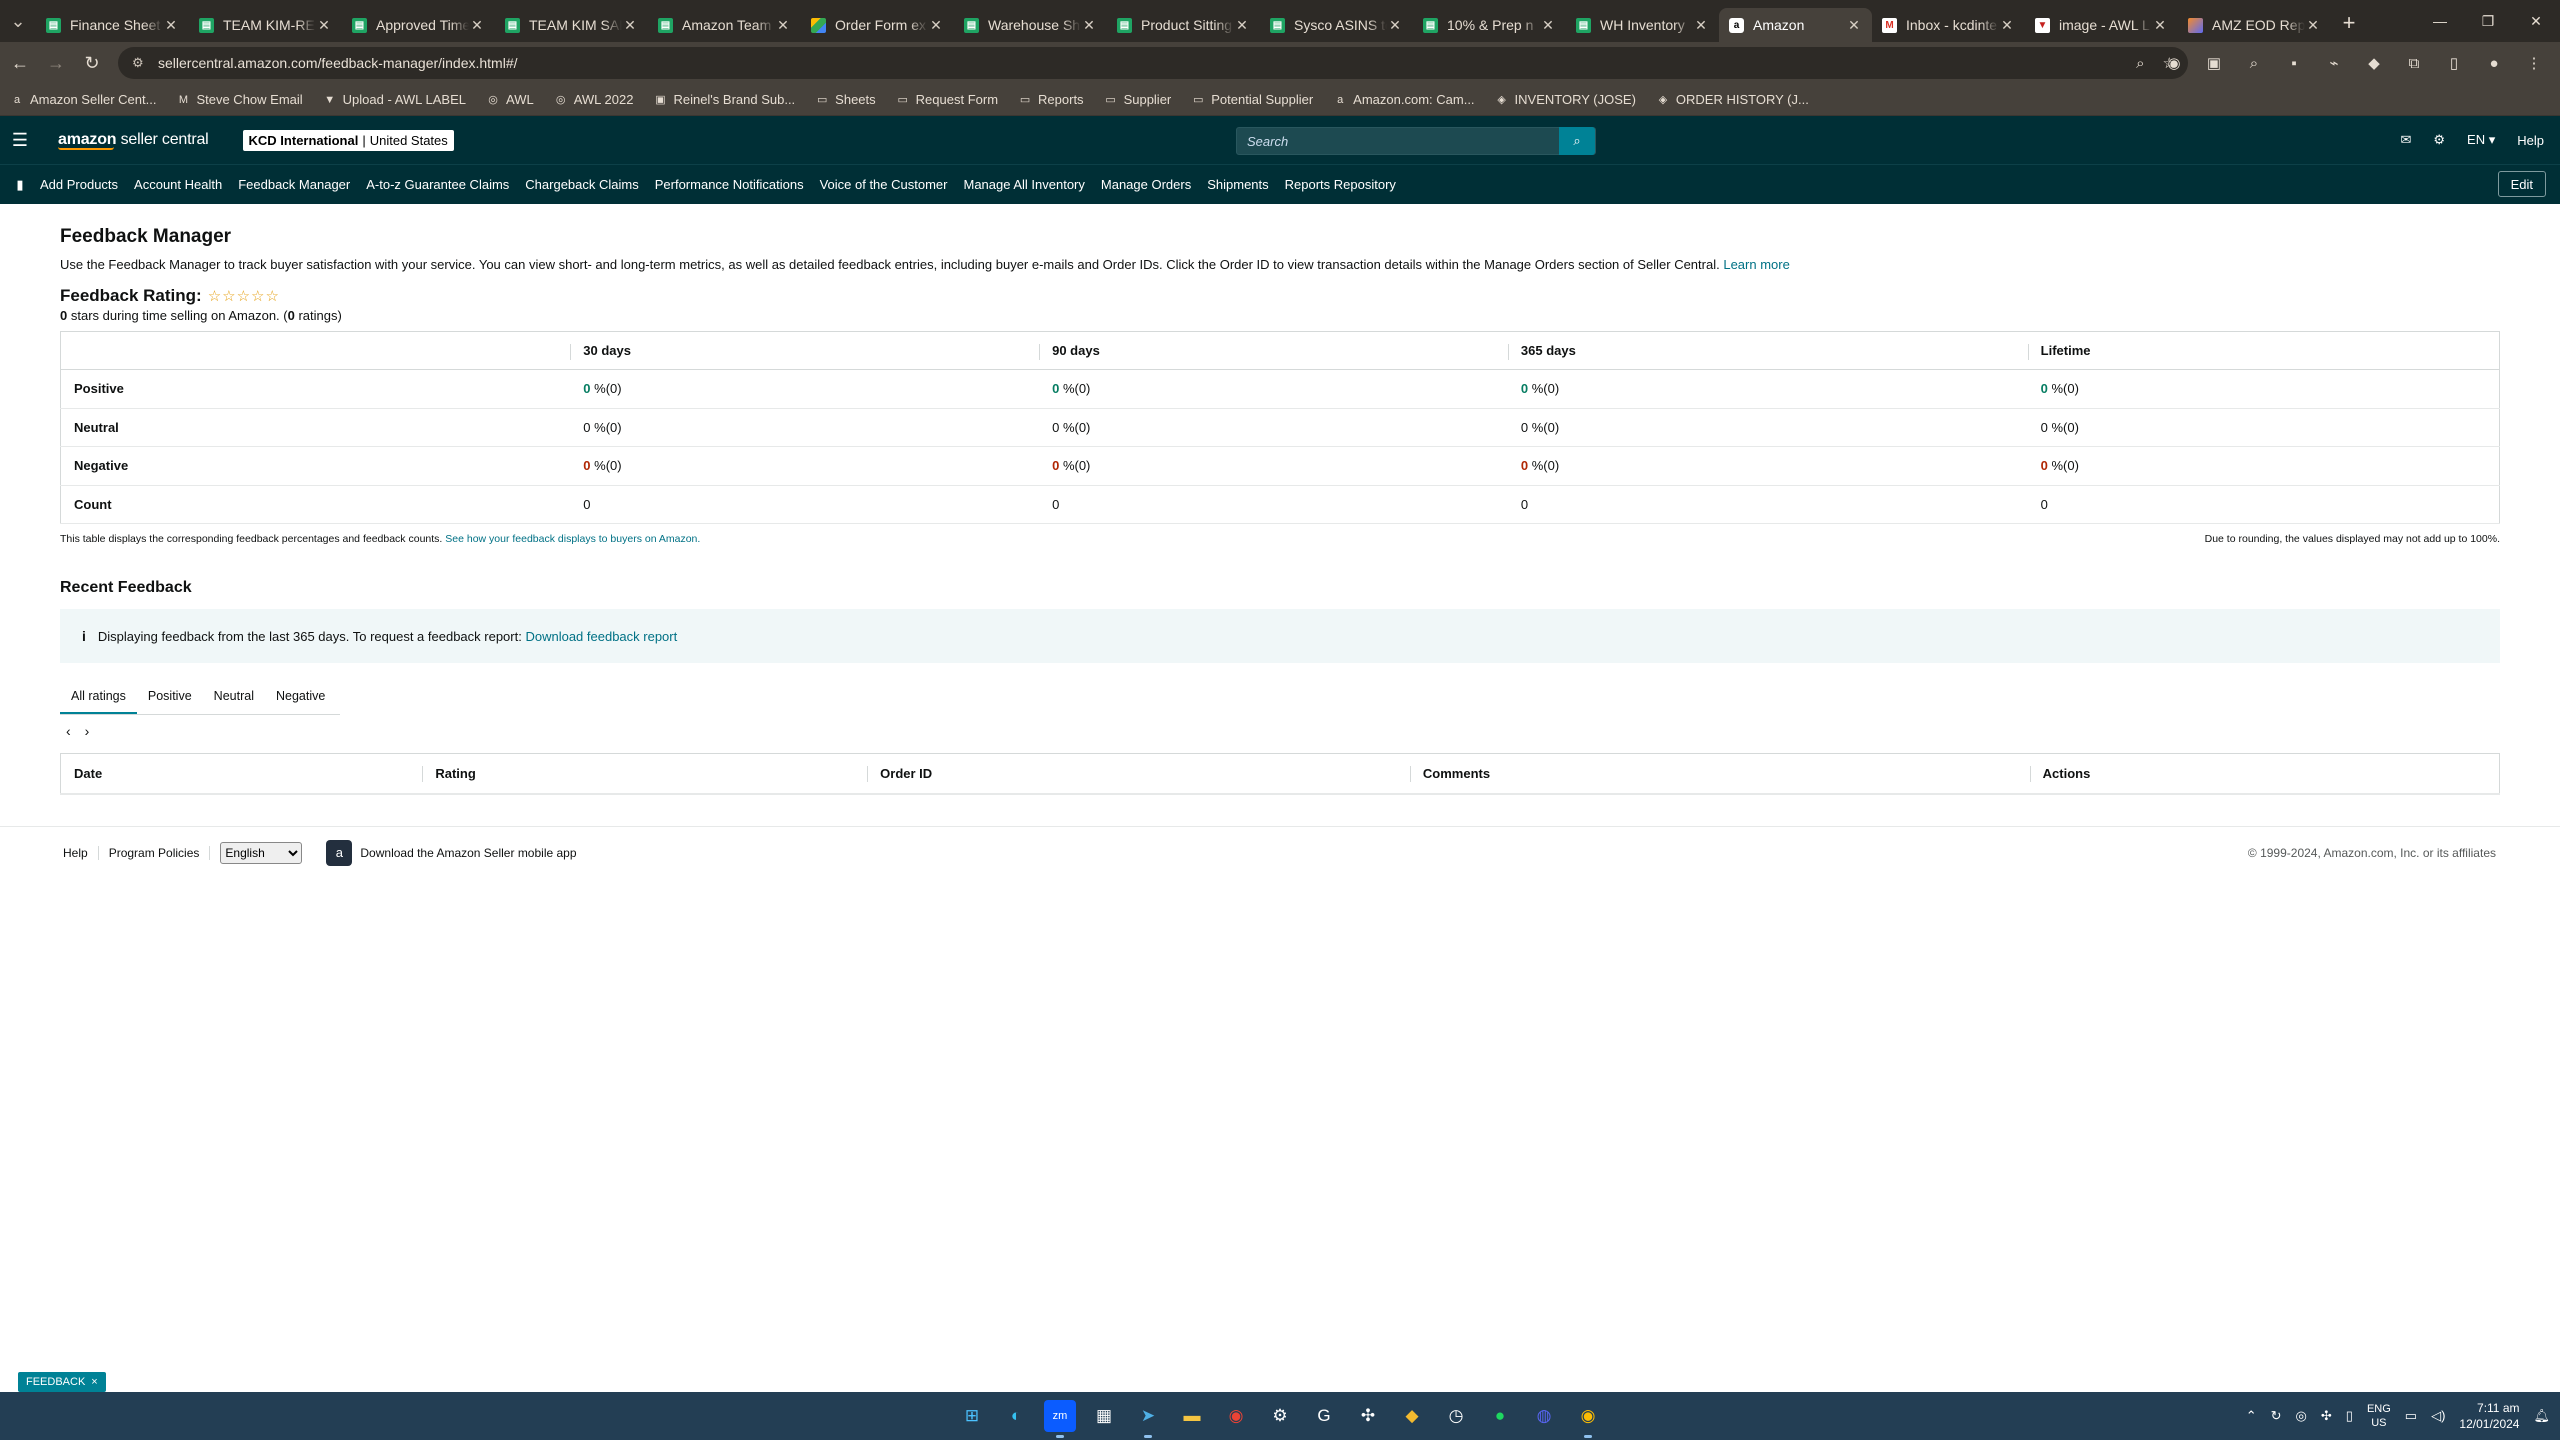  Describe the element at coordinates (2254, 63) in the screenshot. I see `extension-search-icon: ⌕` at that location.